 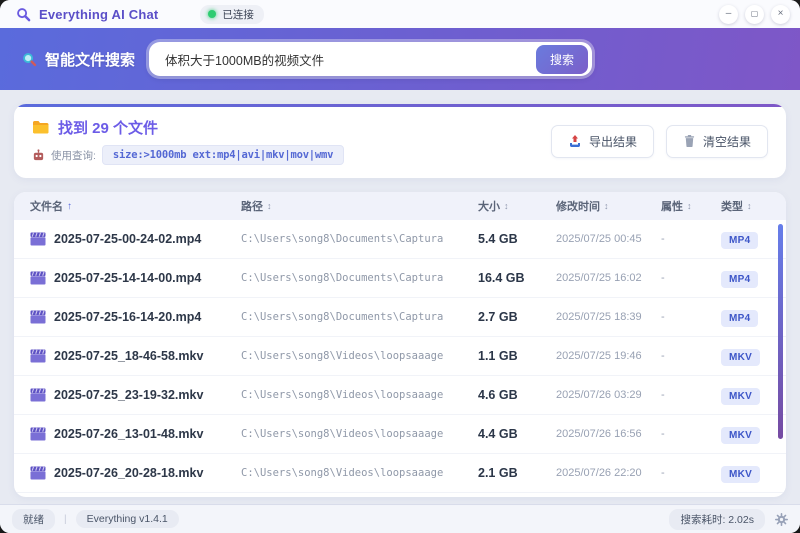 I want to click on file-modified: 2025/07/25 18:39, so click(x=599, y=317).